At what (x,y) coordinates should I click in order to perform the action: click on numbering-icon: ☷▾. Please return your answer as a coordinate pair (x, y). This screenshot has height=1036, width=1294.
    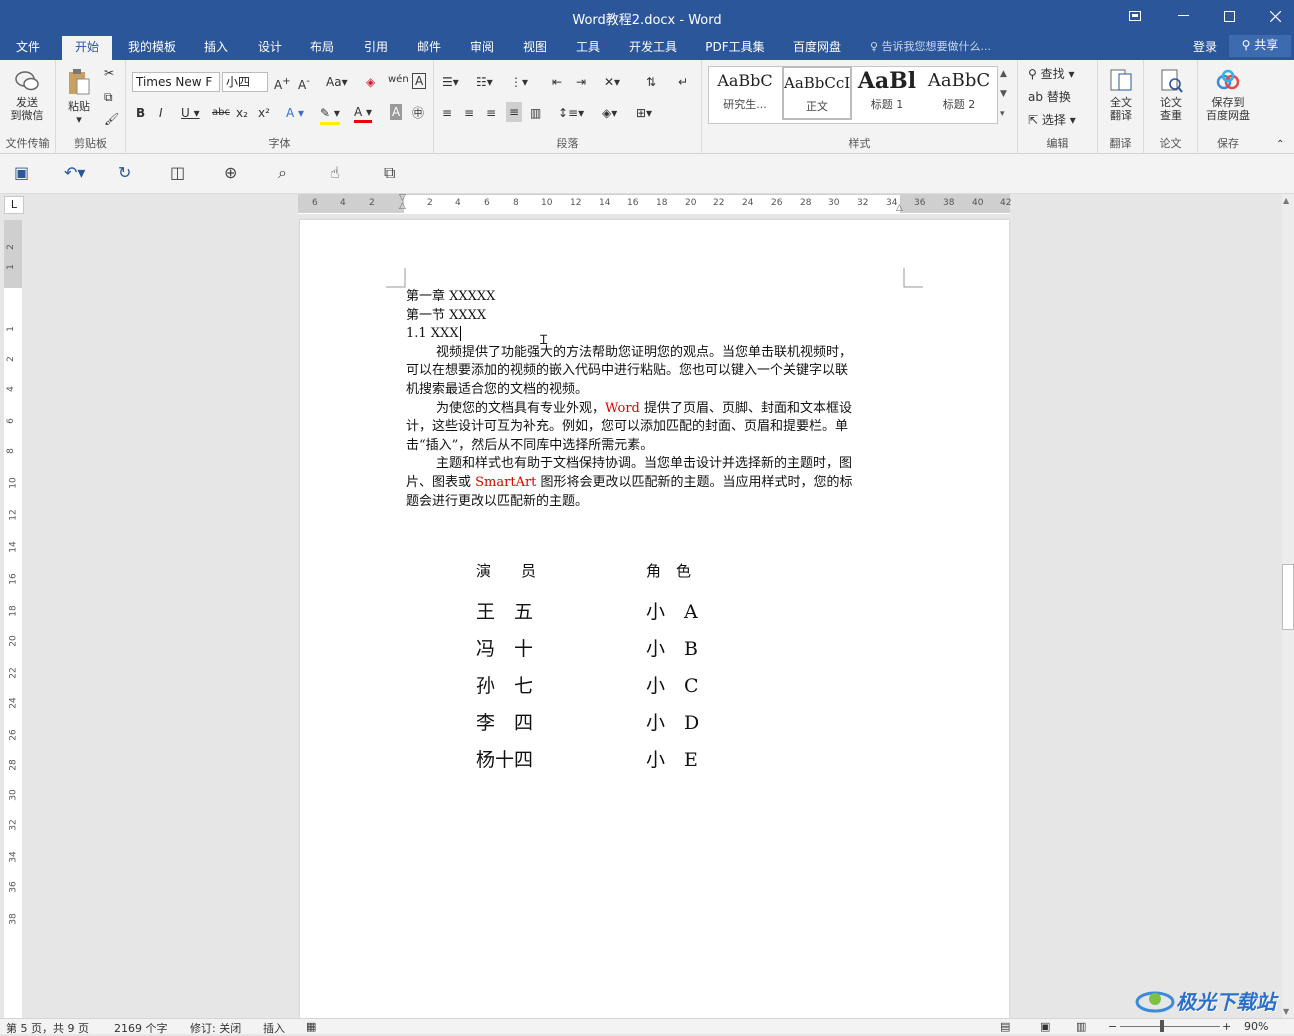
    Looking at the image, I should click on (484, 82).